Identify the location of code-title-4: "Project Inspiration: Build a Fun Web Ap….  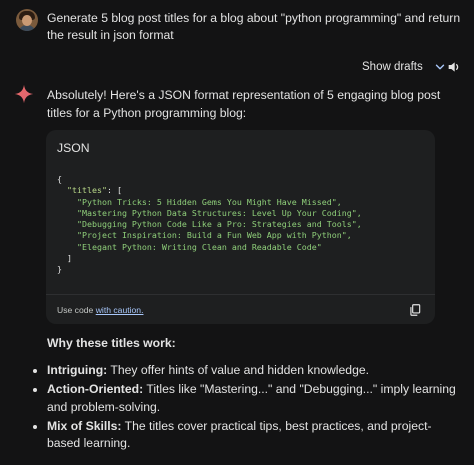
(214, 235).